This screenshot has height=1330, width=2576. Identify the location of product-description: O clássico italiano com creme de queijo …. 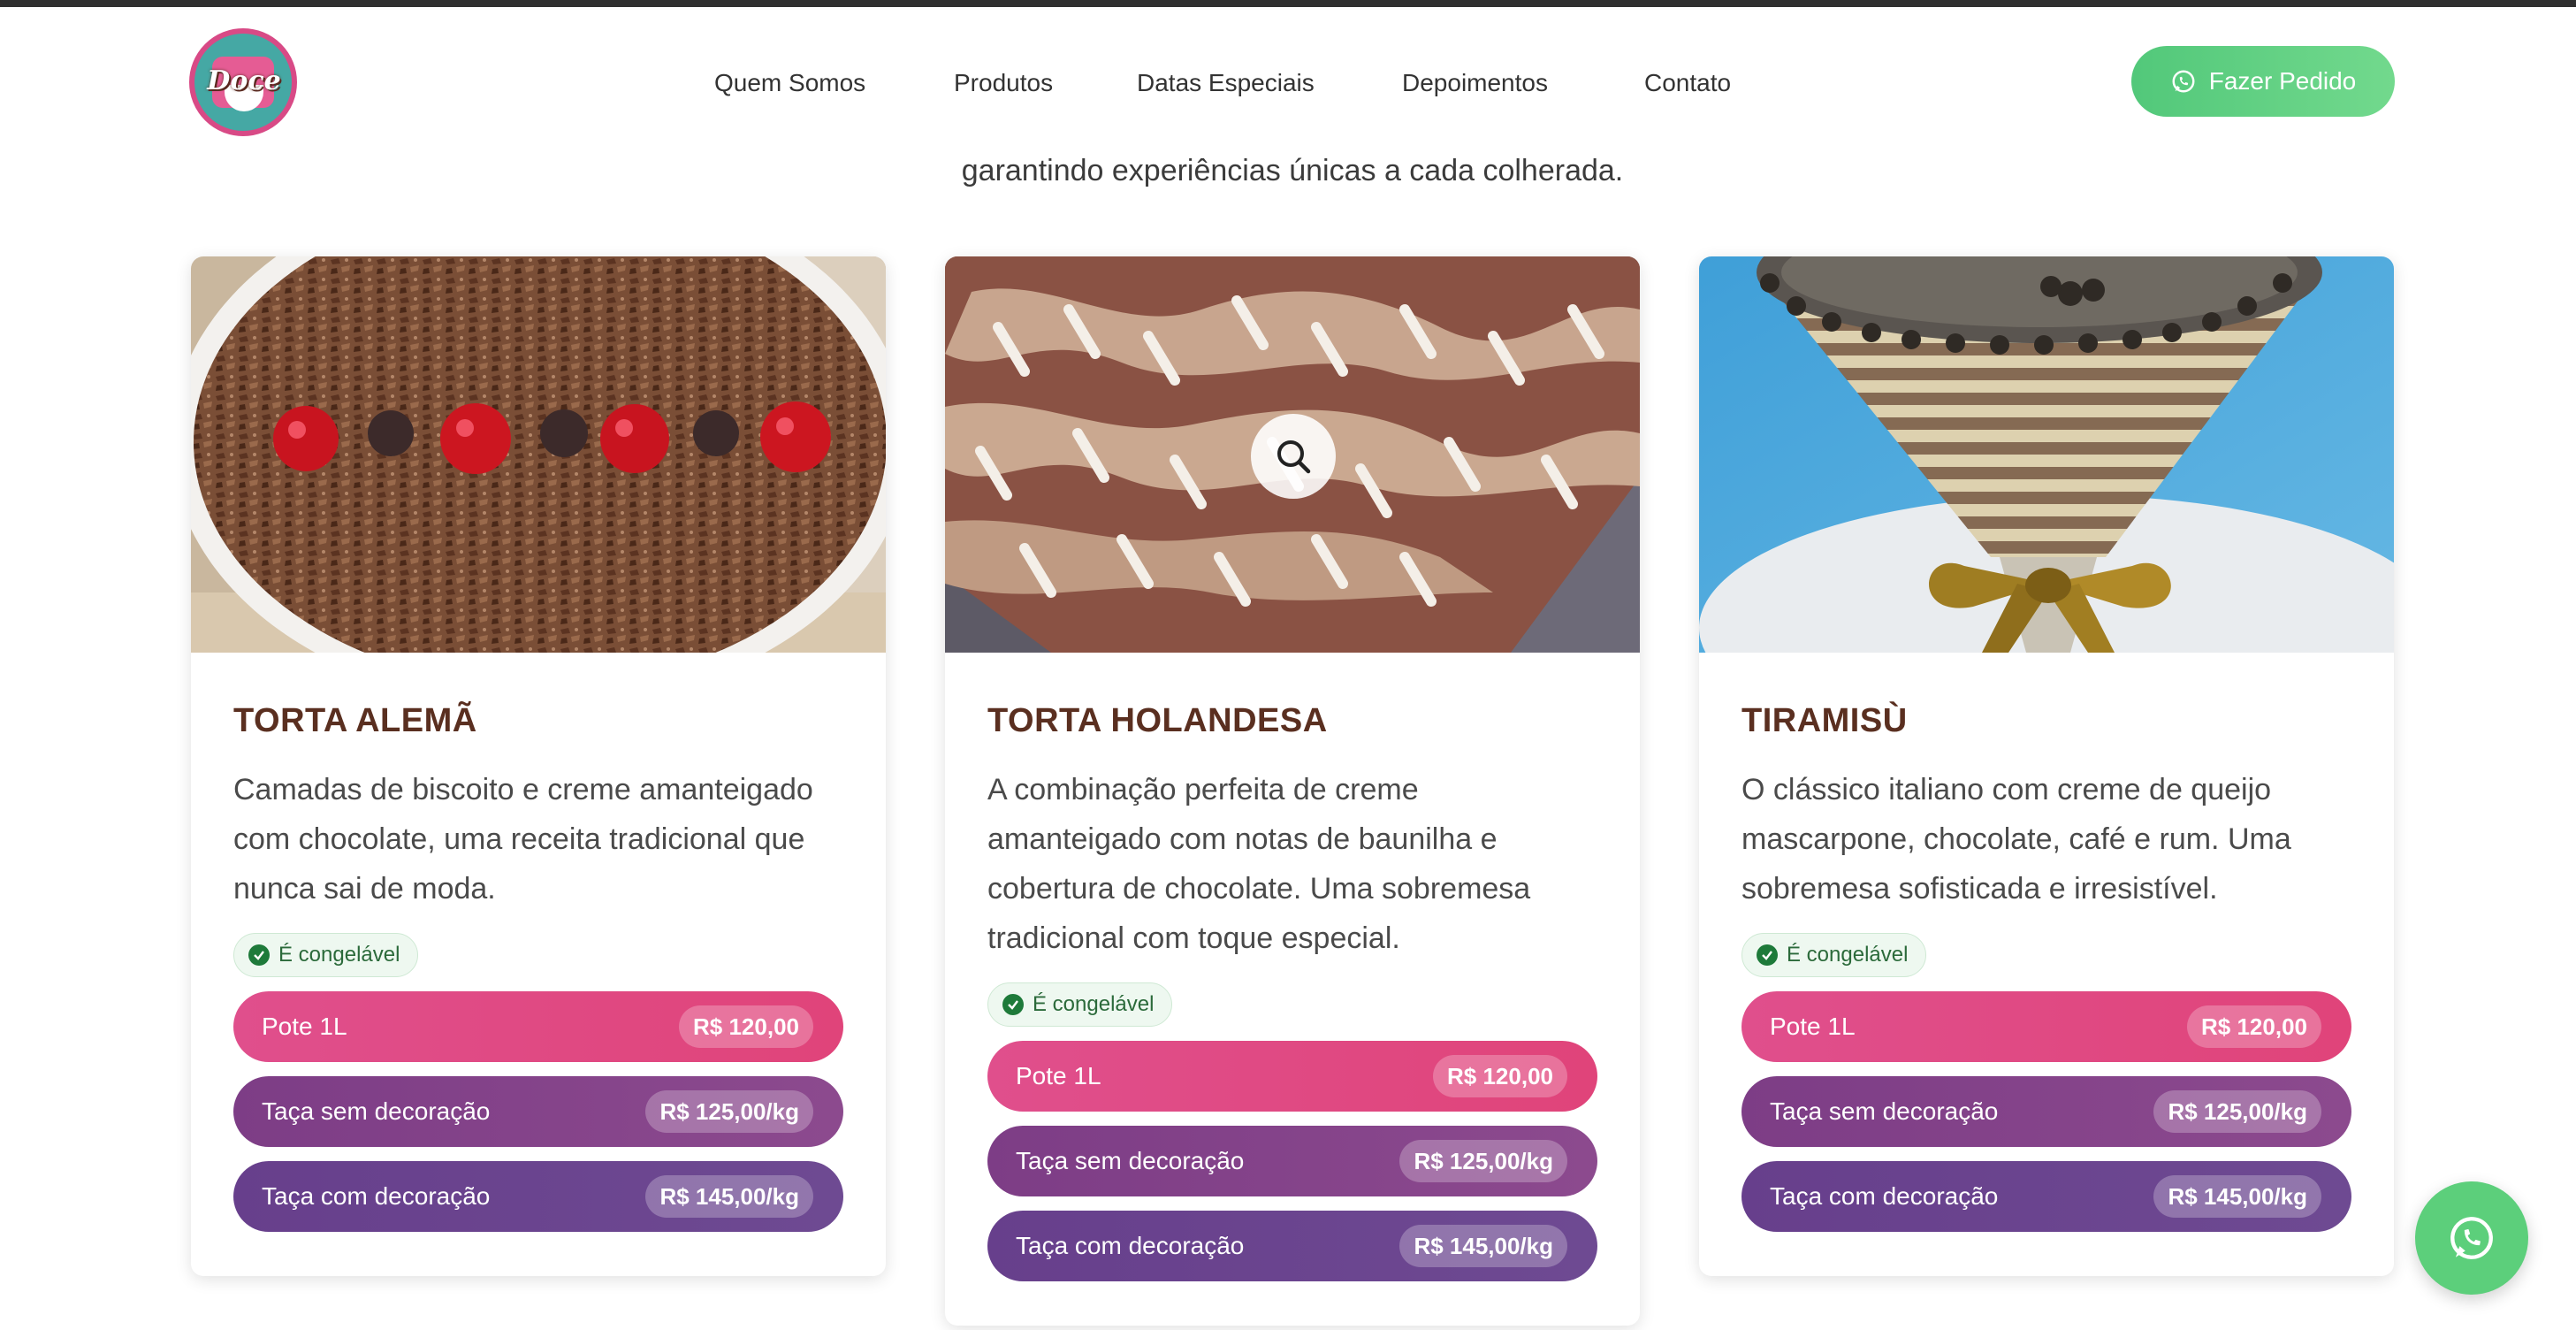
(2016, 839).